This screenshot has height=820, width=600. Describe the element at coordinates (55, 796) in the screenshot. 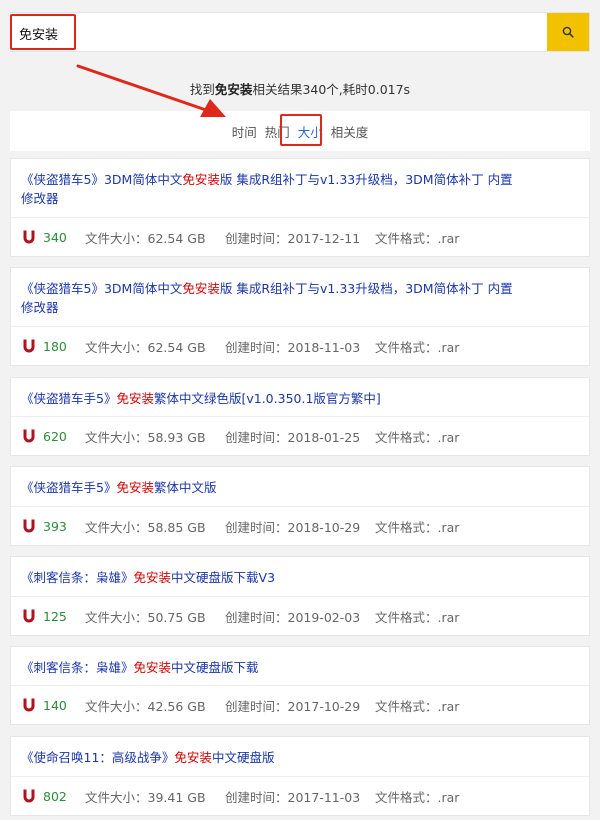

I see `hot-count: 802` at that location.